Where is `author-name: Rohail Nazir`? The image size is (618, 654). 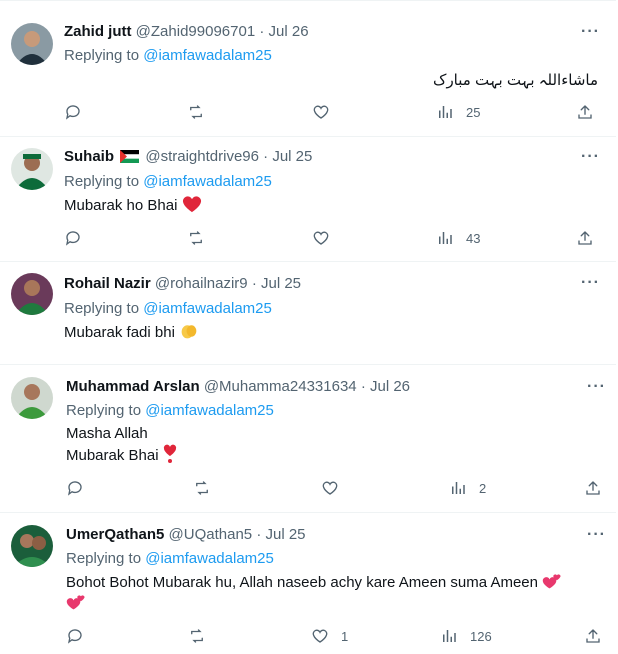
author-name: Rohail Nazir is located at coordinates (107, 283).